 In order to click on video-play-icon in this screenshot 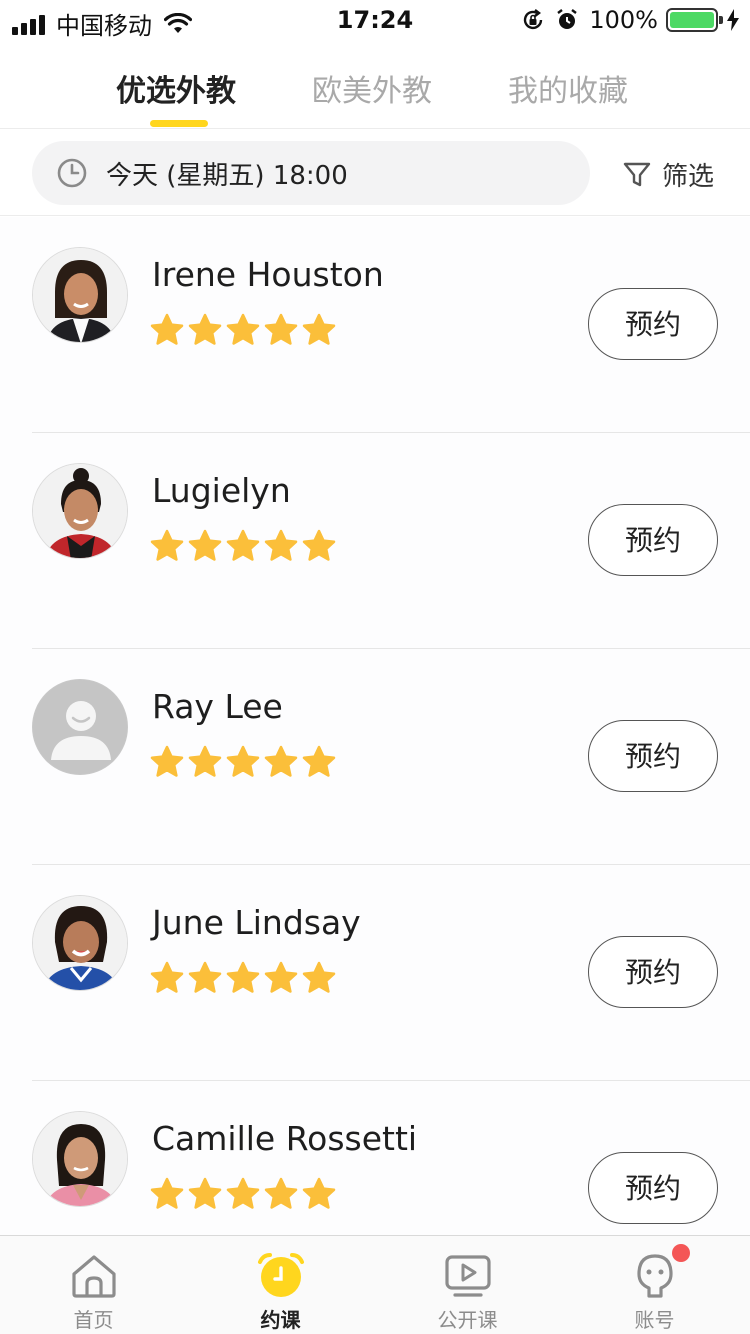, I will do `click(468, 1276)`.